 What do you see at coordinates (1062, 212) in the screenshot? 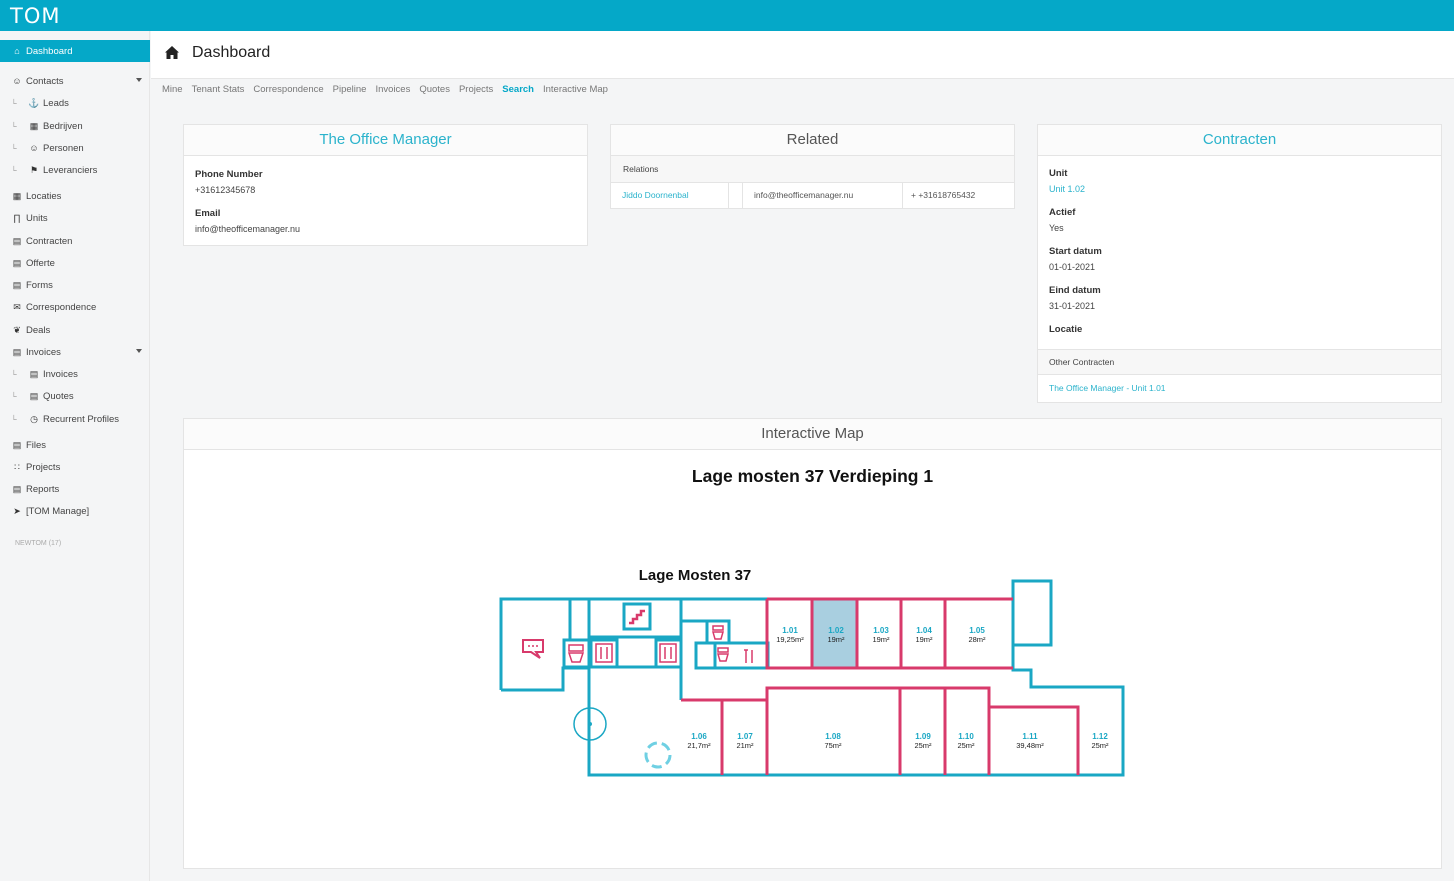
I see `contract-actief-label: Actief` at bounding box center [1062, 212].